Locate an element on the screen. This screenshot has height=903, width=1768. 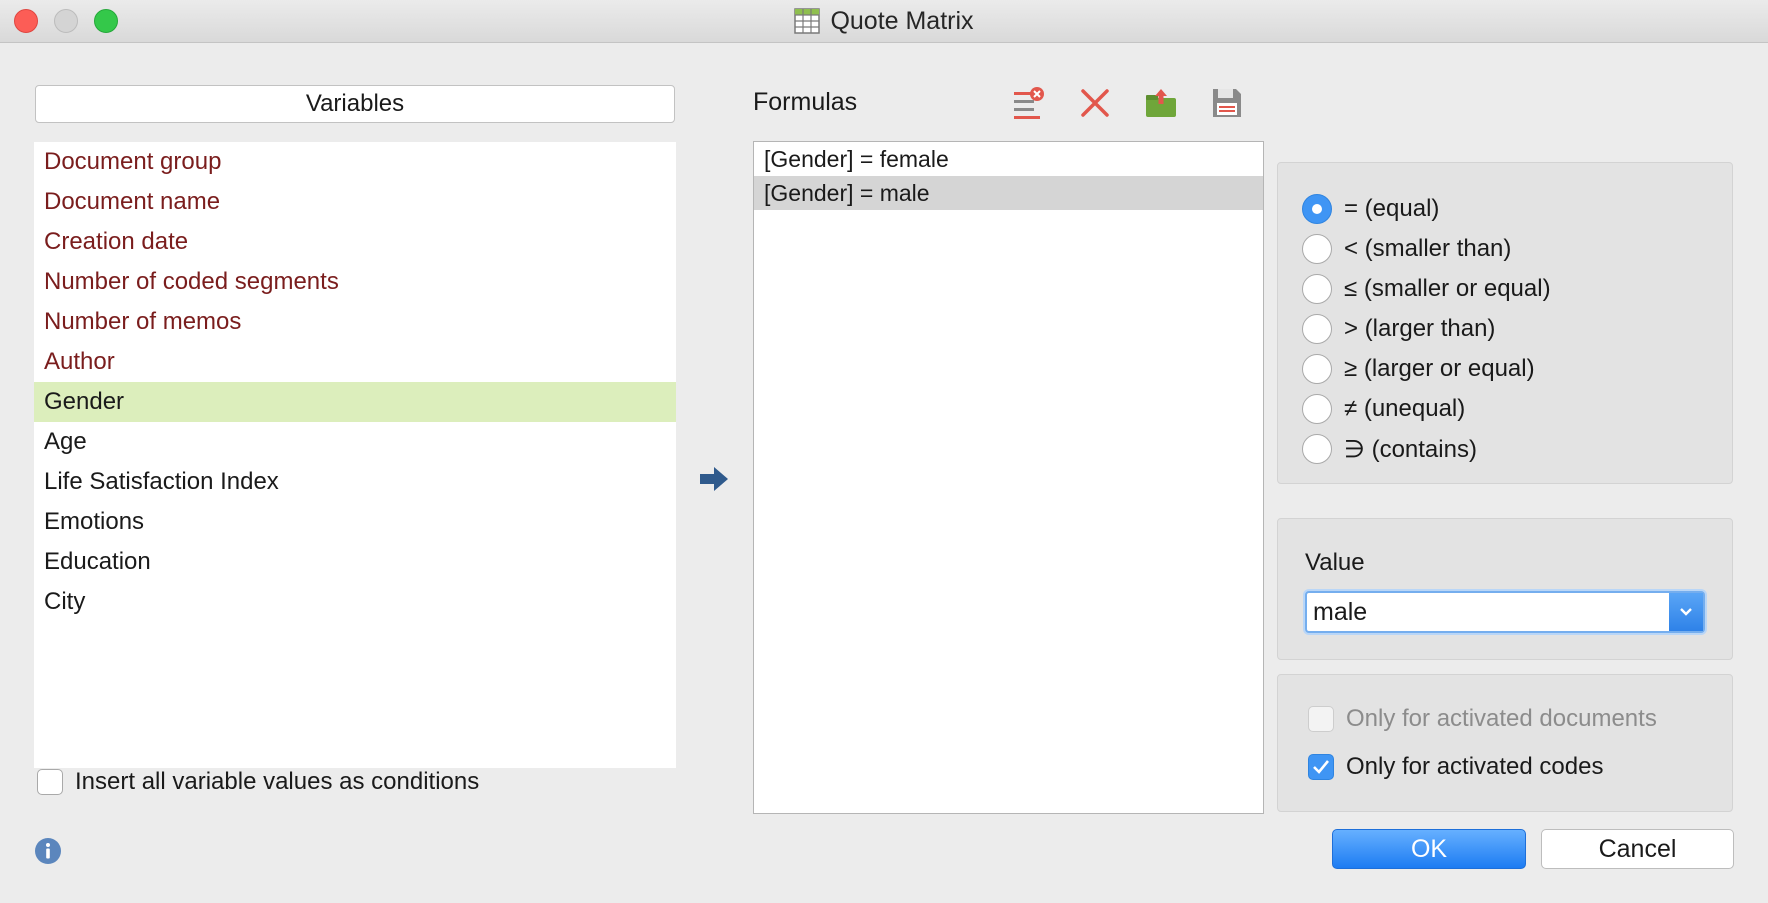
operator-label: = (equal) is located at coordinates (1392, 208).